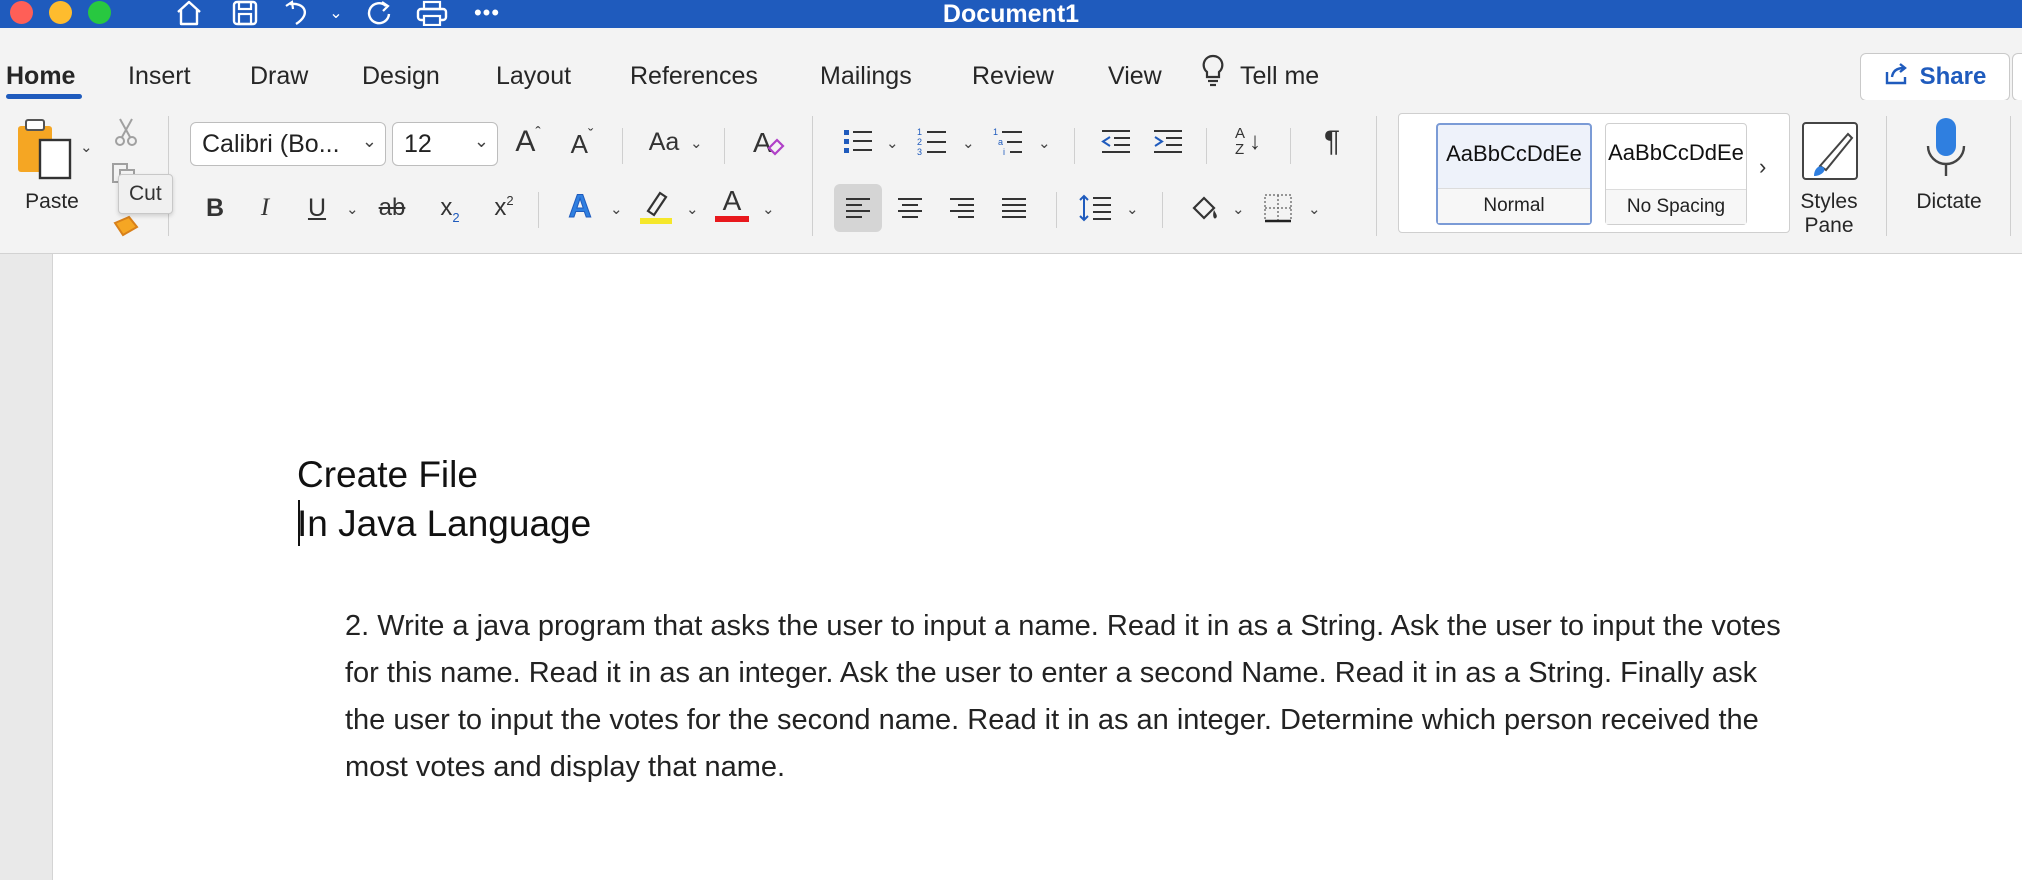 The image size is (2022, 880). What do you see at coordinates (432, 13) in the screenshot?
I see `print-icon` at bounding box center [432, 13].